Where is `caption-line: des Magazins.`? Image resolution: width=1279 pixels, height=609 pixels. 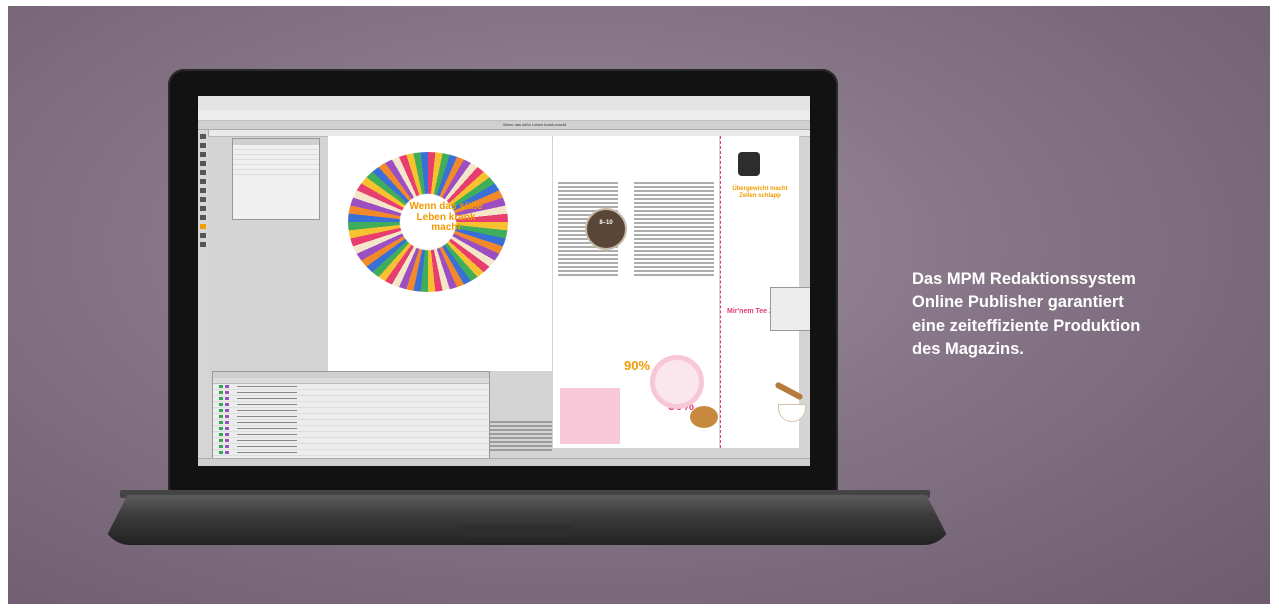 caption-line: des Magazins. is located at coordinates (968, 349).